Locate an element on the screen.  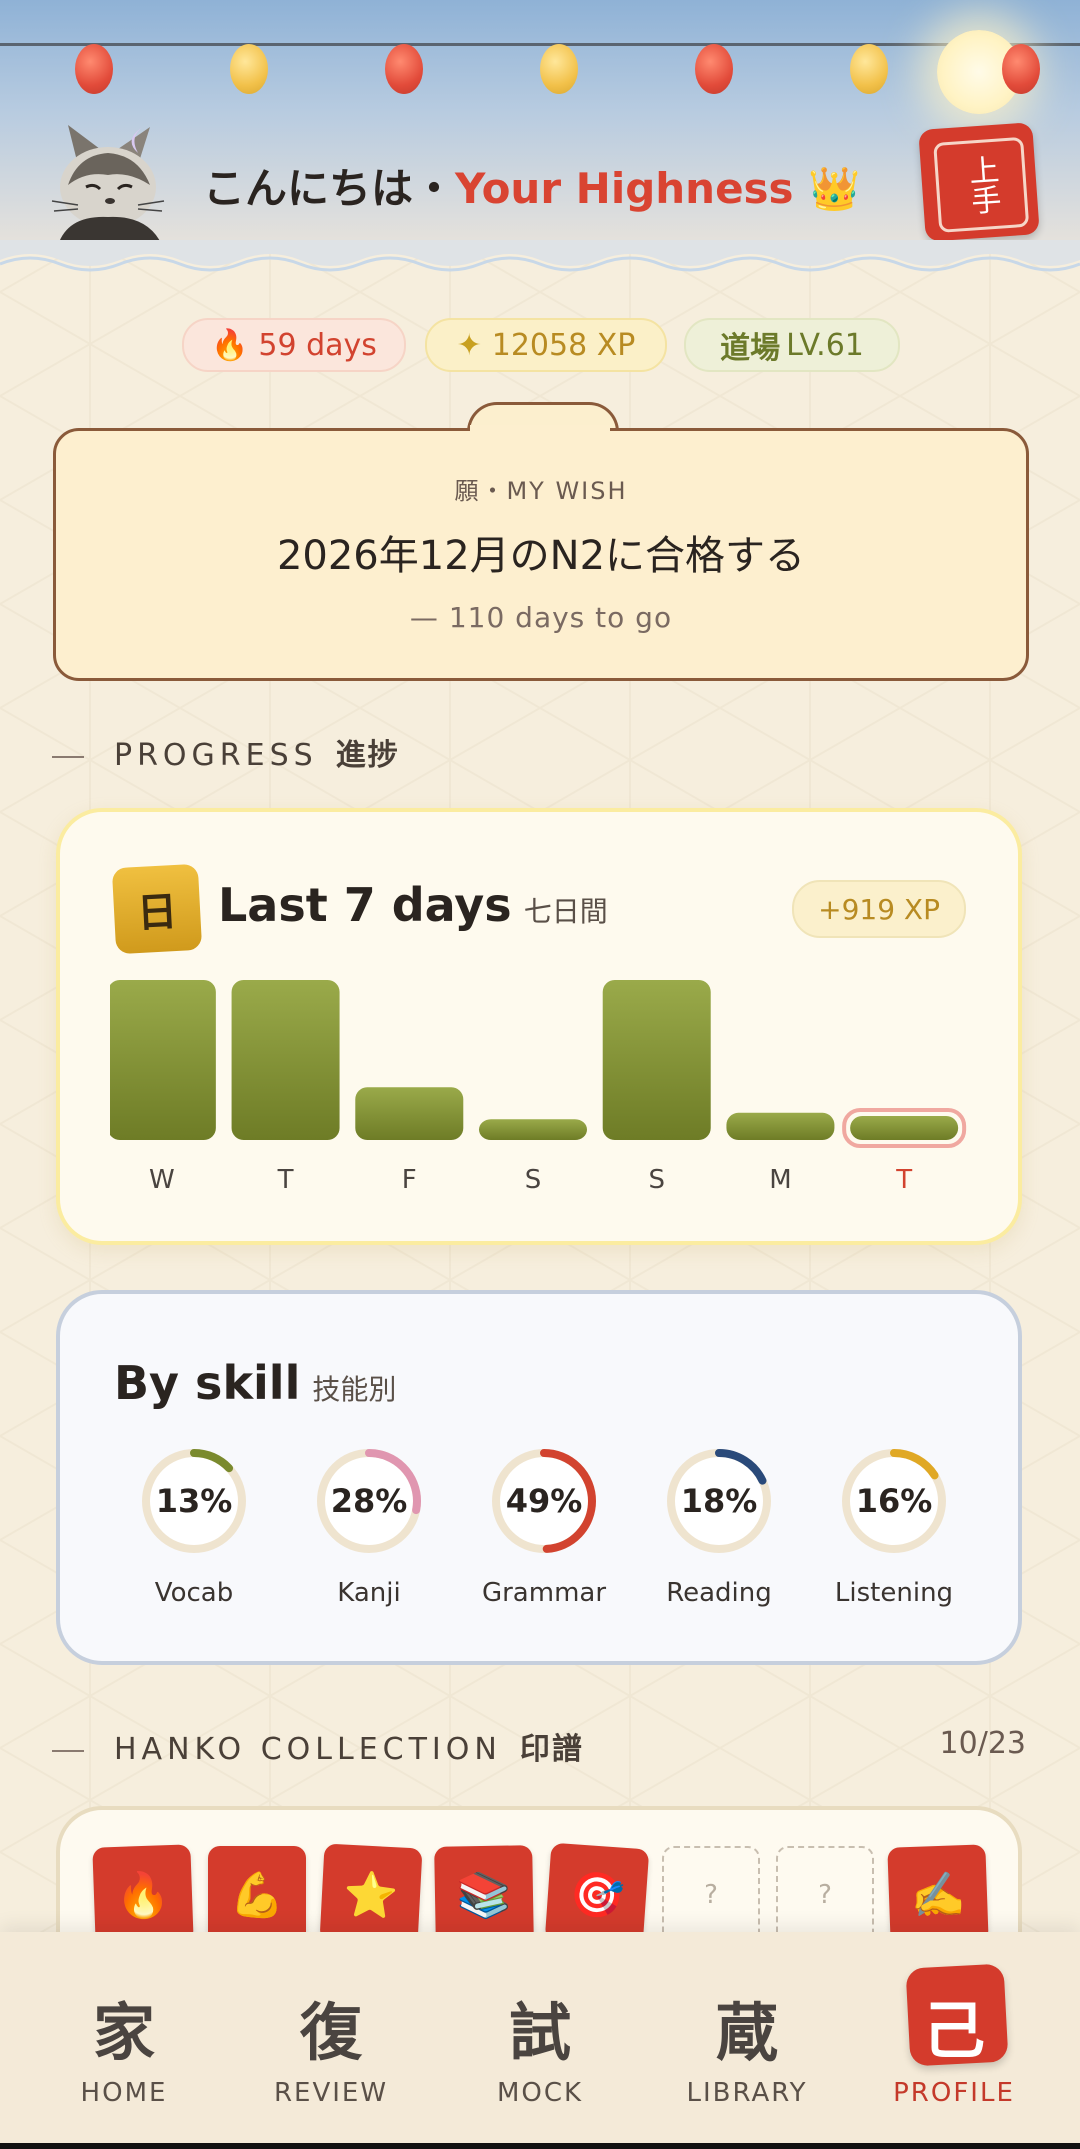
nav-mock: 試 MOCK is located at coordinates (540, 2040).